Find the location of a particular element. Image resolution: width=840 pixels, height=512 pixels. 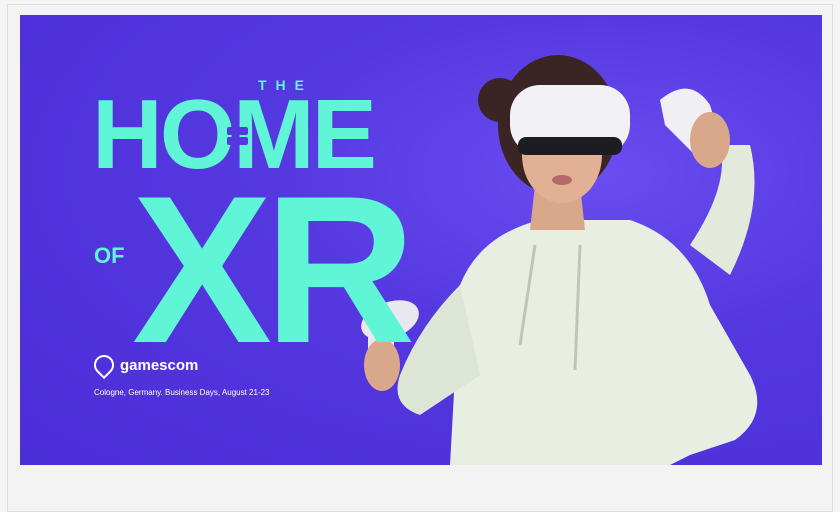

gamescom-logo: gamescom is located at coordinates (144, 365).